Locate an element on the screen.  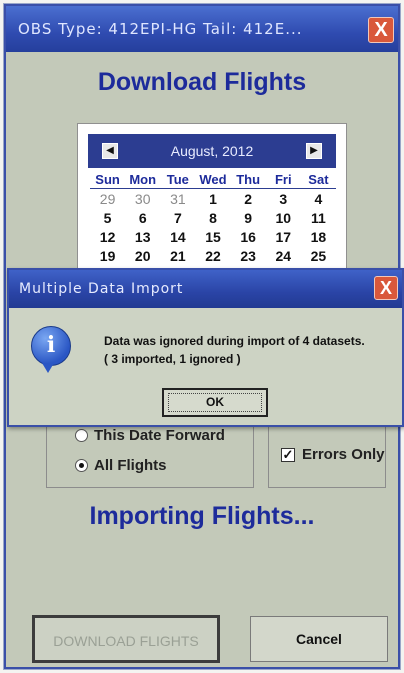
calendar-dow: Sun is located at coordinates (108, 180).